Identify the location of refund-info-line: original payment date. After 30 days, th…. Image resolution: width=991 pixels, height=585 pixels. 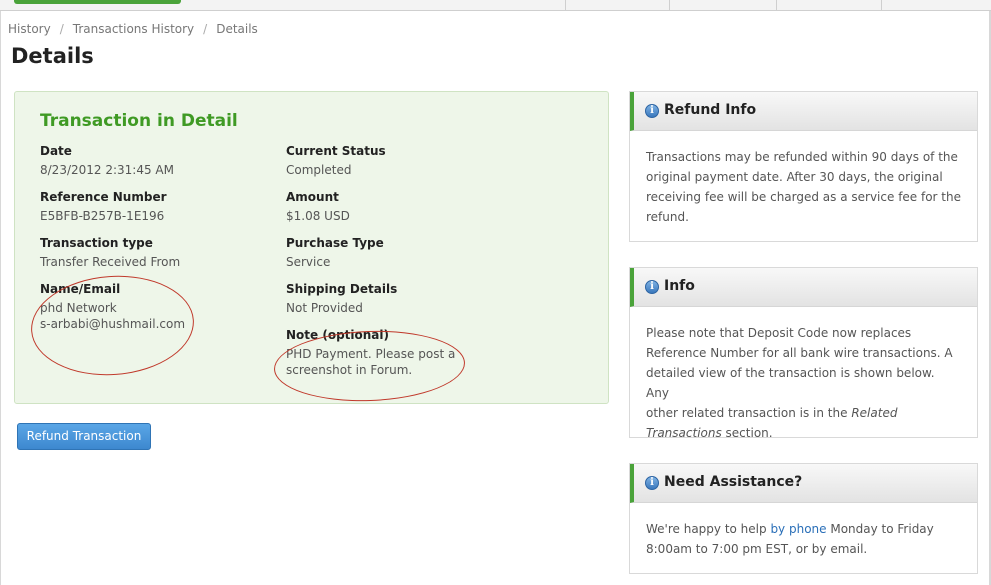
(794, 177).